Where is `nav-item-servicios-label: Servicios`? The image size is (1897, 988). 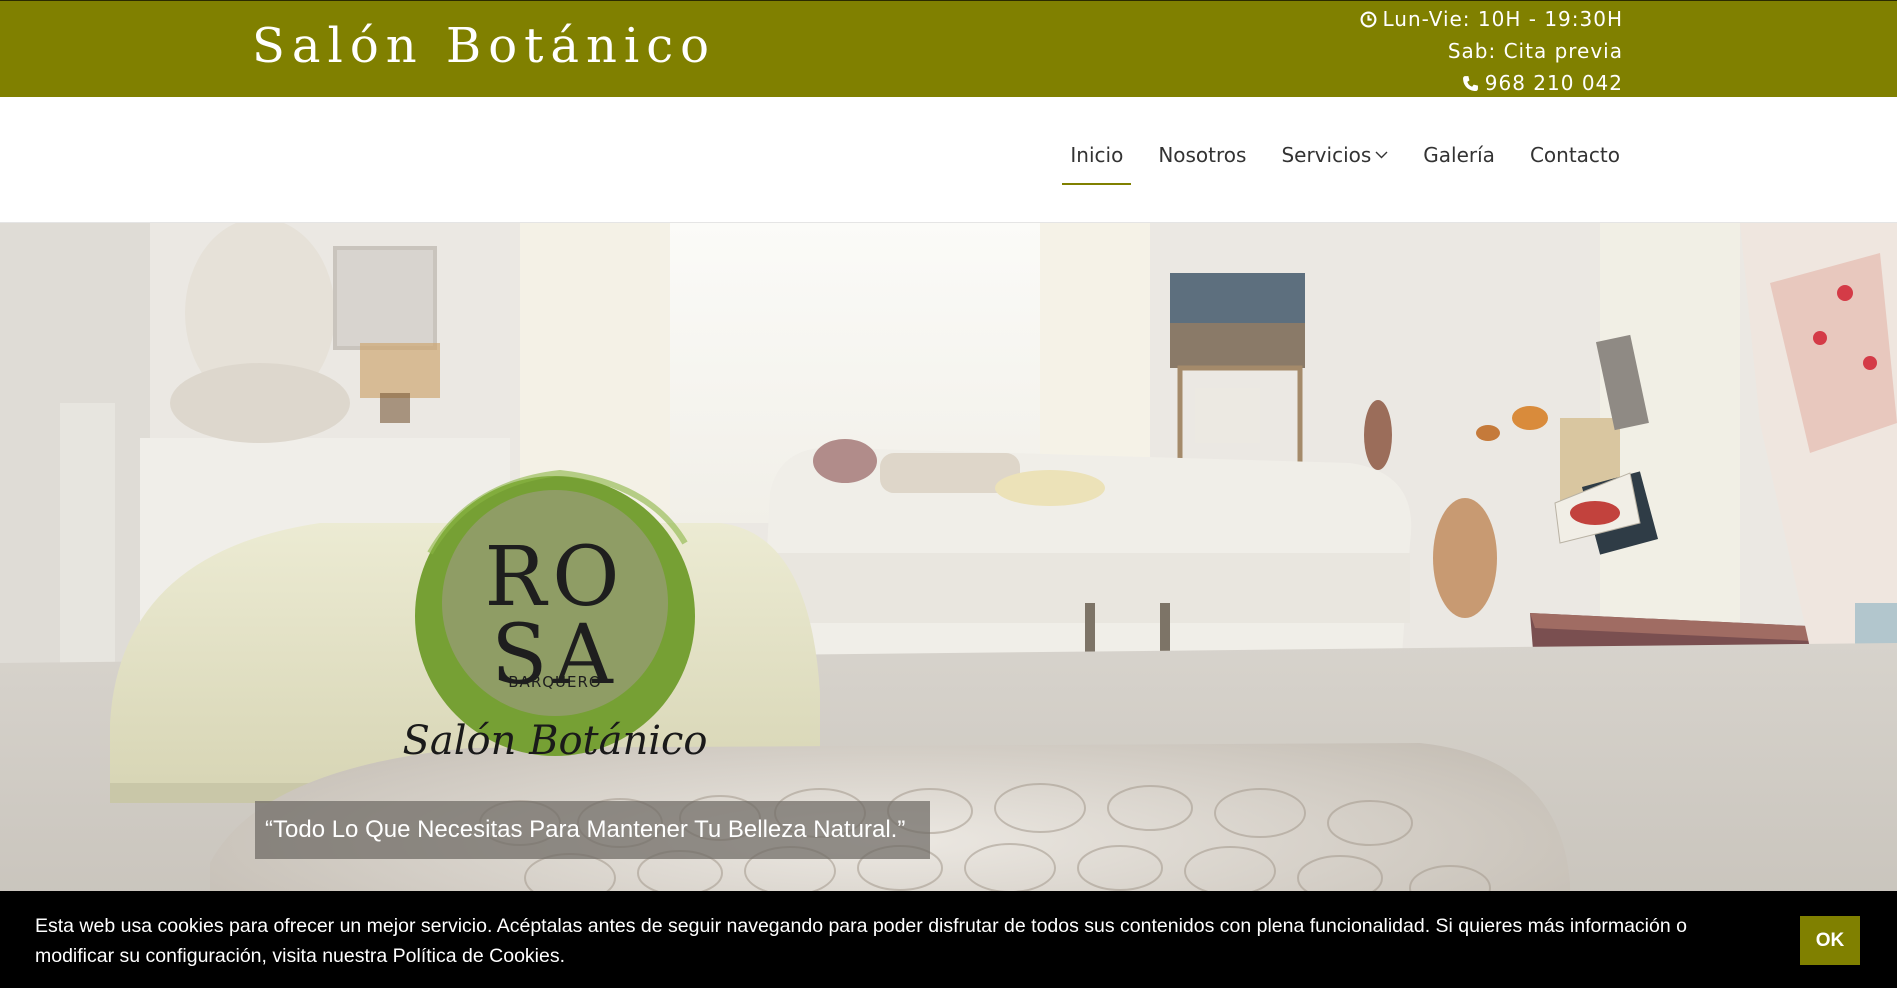
nav-item-servicios-label: Servicios is located at coordinates (1326, 155).